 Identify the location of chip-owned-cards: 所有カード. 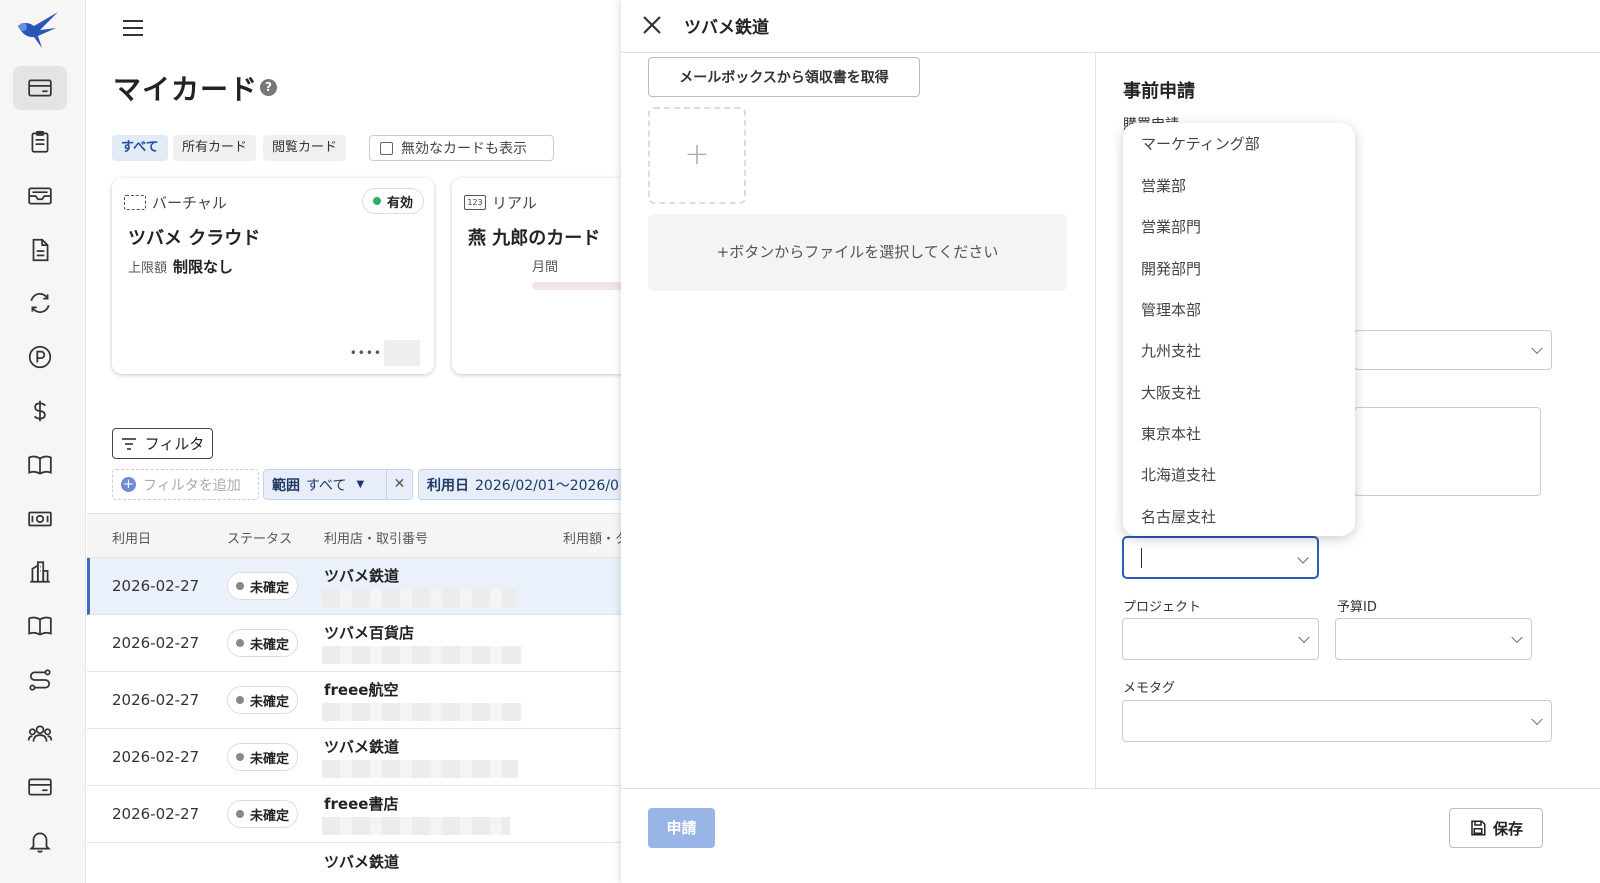
(215, 148).